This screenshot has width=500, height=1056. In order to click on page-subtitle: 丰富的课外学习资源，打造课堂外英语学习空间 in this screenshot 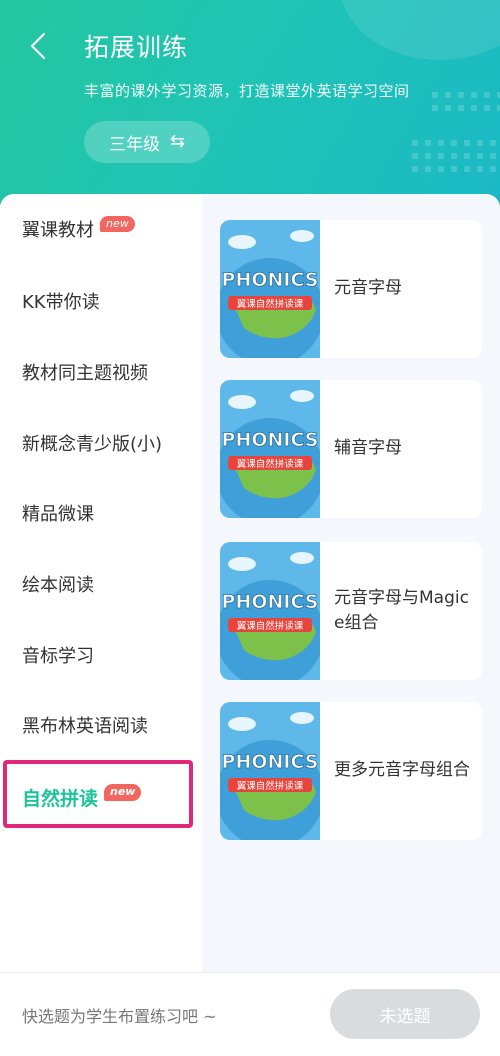, I will do `click(247, 91)`.